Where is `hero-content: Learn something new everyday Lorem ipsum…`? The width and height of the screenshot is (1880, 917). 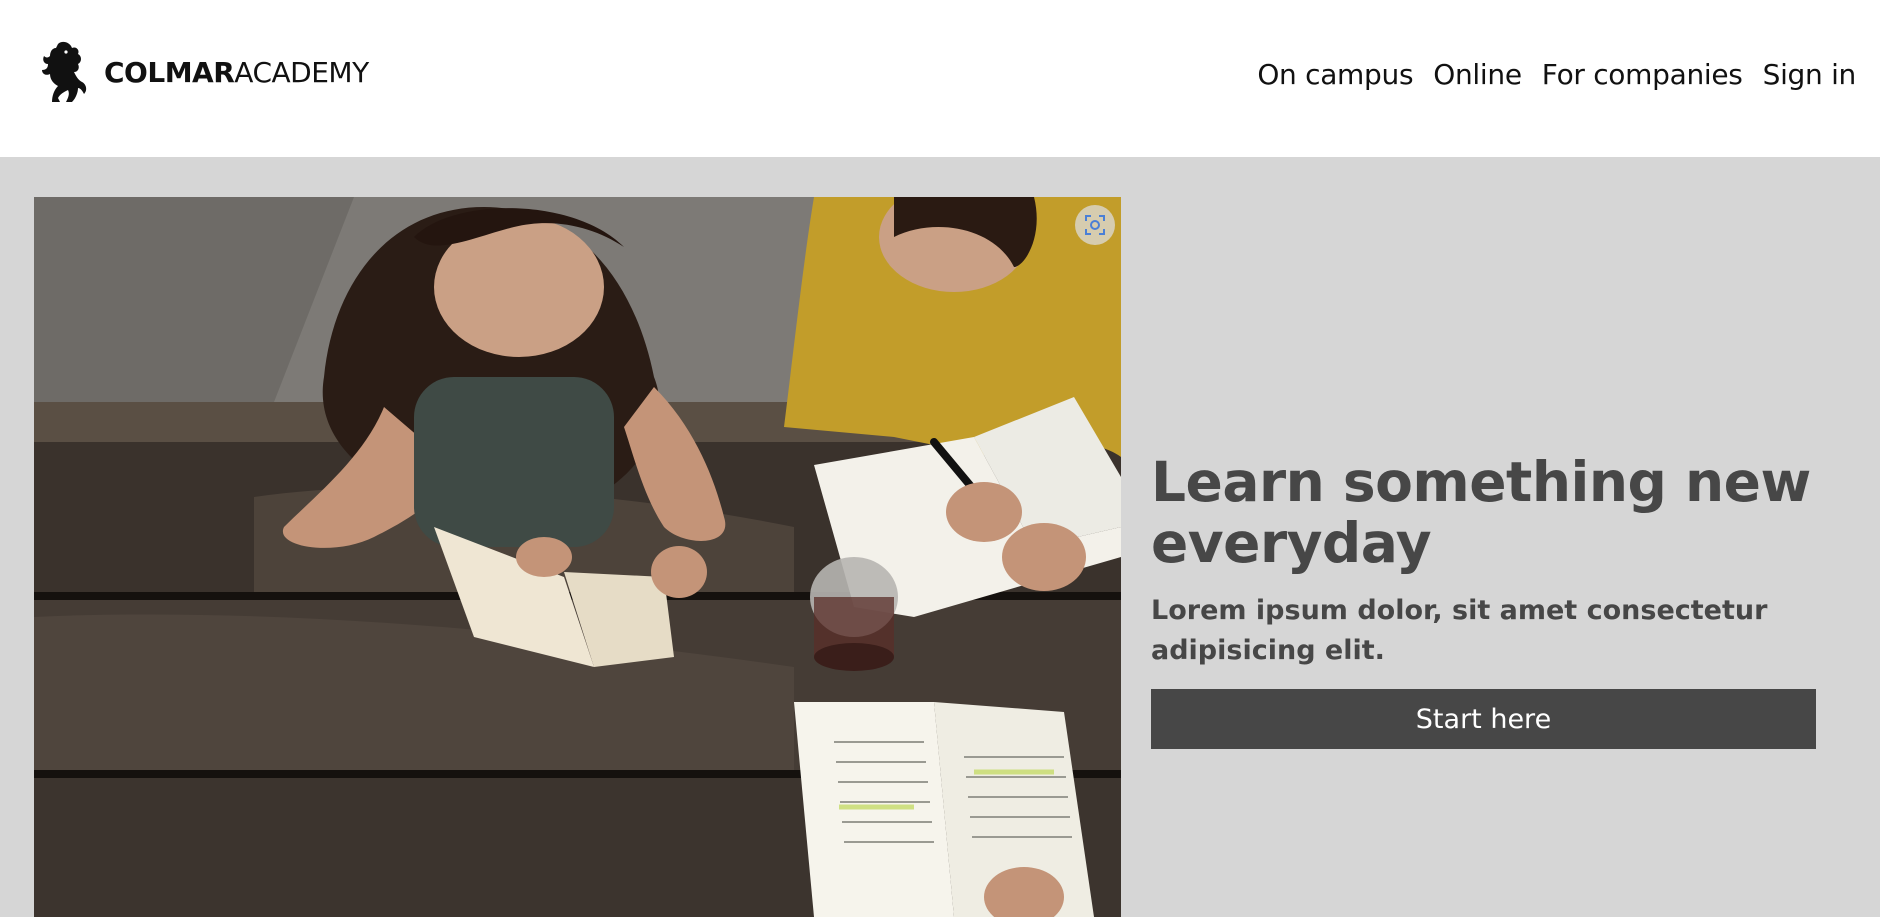 hero-content: Learn something new everyday Lorem ipsum… is located at coordinates (1491, 561).